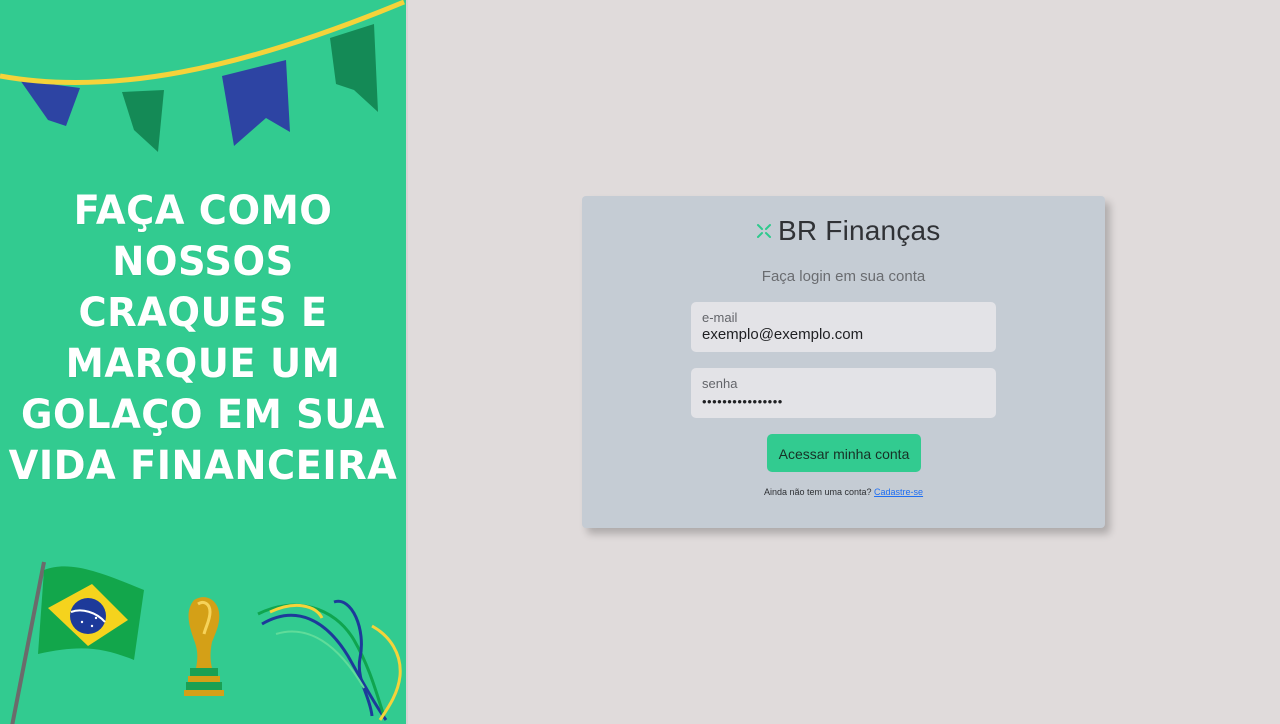 This screenshot has height=724, width=1280. I want to click on email-field: e-mail exemplo@exemplo.com, so click(843, 327).